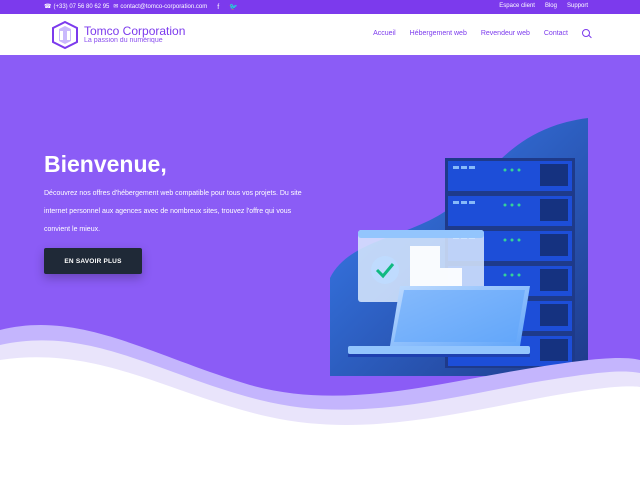 The width and height of the screenshot is (640, 480). Describe the element at coordinates (577, 6) in the screenshot. I see `top-link-support: Support` at that location.